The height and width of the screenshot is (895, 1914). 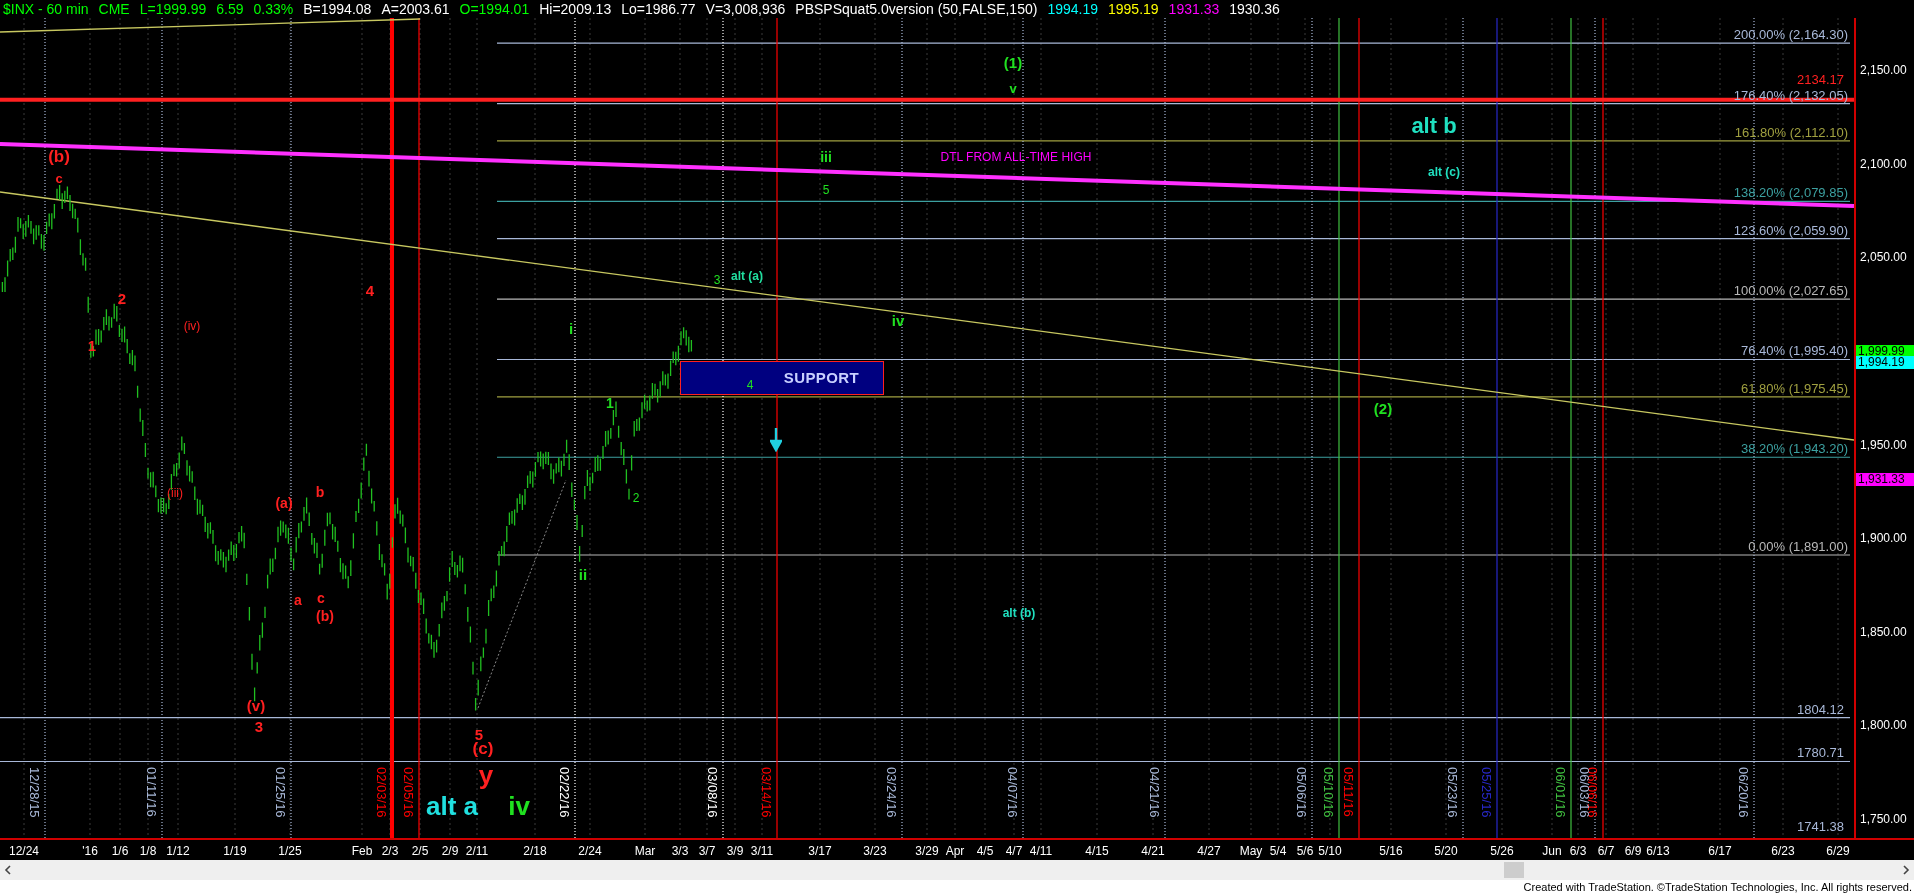 What do you see at coordinates (1041, 851) in the screenshot?
I see `date-tick-label: 4/11` at bounding box center [1041, 851].